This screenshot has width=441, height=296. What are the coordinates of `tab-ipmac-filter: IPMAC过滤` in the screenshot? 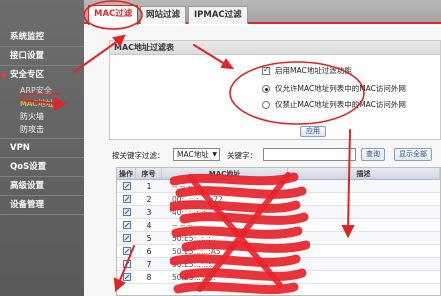 It's located at (218, 15).